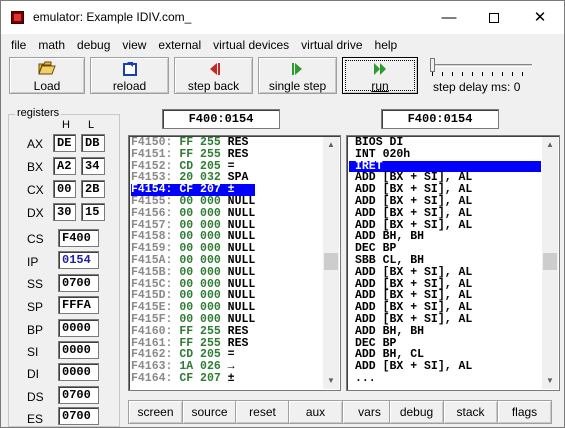  What do you see at coordinates (231, 378) in the screenshot?
I see `memory-row-char: ±` at bounding box center [231, 378].